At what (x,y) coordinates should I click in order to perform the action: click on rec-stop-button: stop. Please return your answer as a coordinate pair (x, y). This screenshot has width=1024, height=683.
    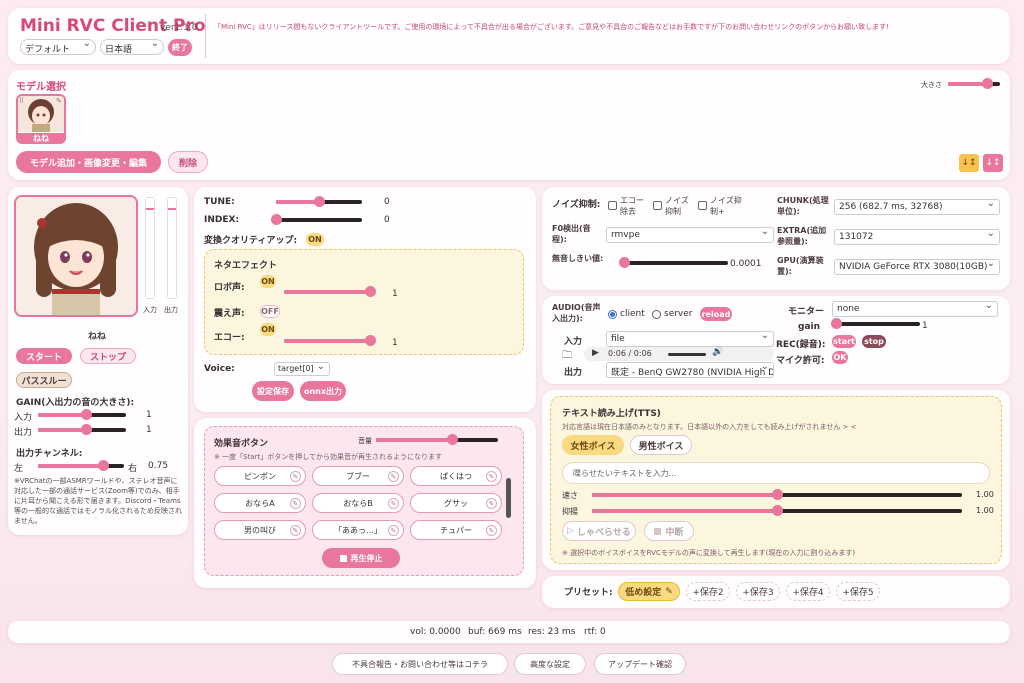
    Looking at the image, I should click on (874, 341).